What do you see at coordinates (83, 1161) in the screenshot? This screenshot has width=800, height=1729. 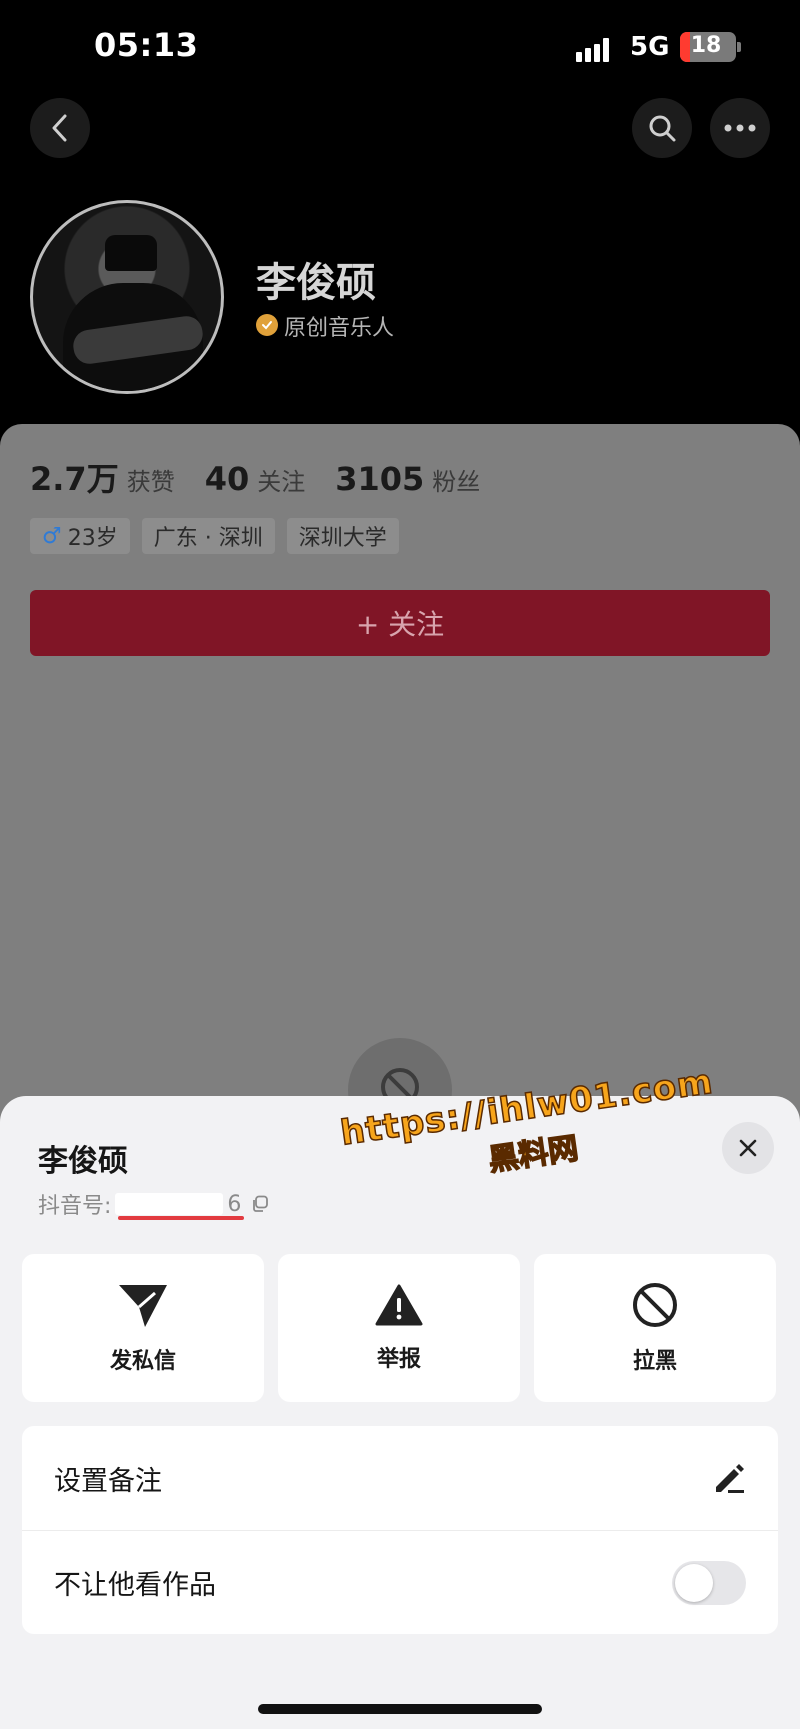 I see `sheet-user-name: 李俊硕` at bounding box center [83, 1161].